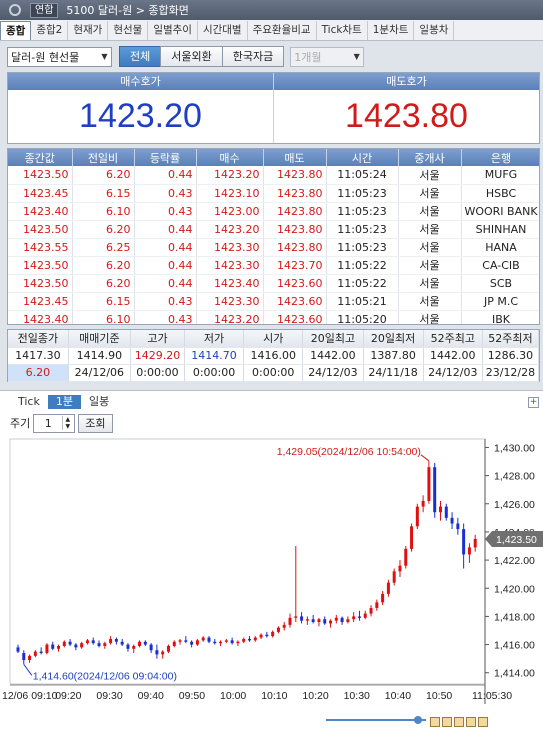 Image resolution: width=543 pixels, height=736 pixels. What do you see at coordinates (103, 157) in the screenshot?
I see `trade-column-header: 전일비` at bounding box center [103, 157].